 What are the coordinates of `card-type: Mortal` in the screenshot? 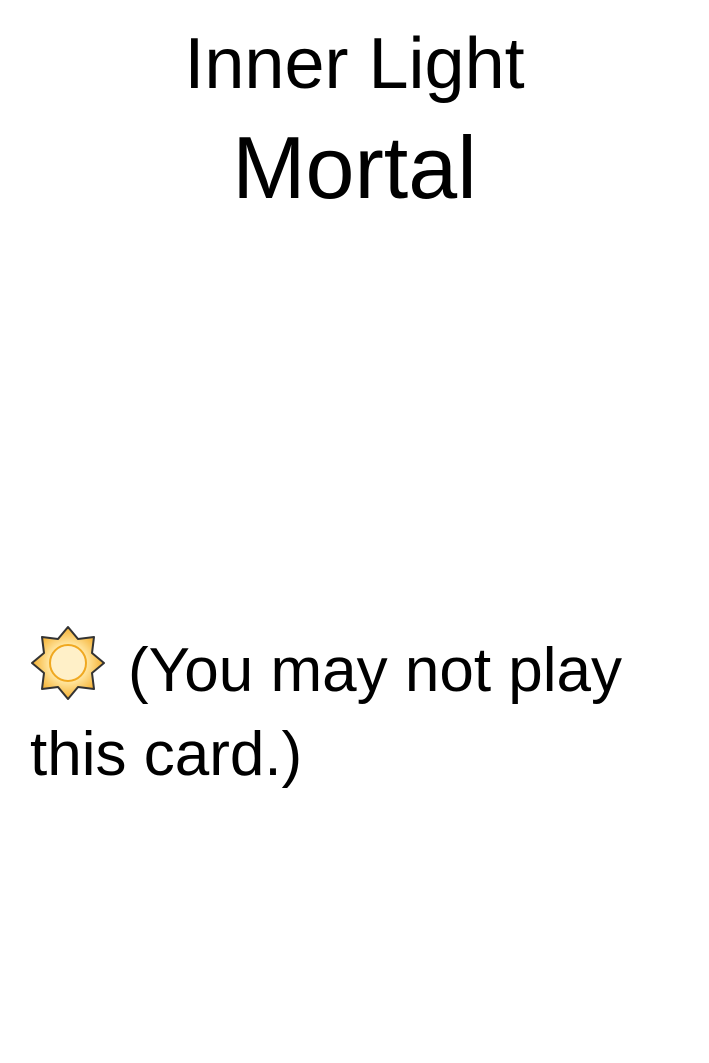 It's located at (354, 167).